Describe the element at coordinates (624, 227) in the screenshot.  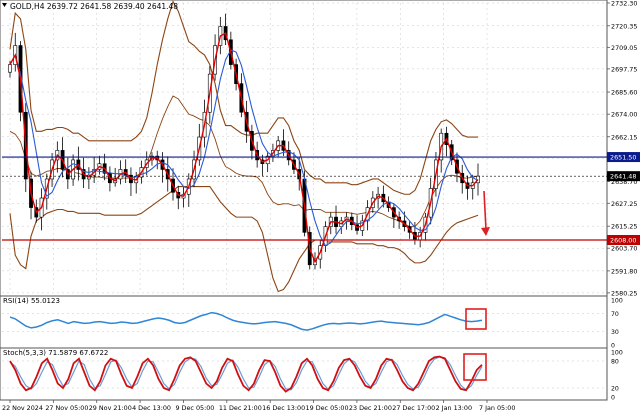
I see `price-tick-label: 2615.25` at that location.